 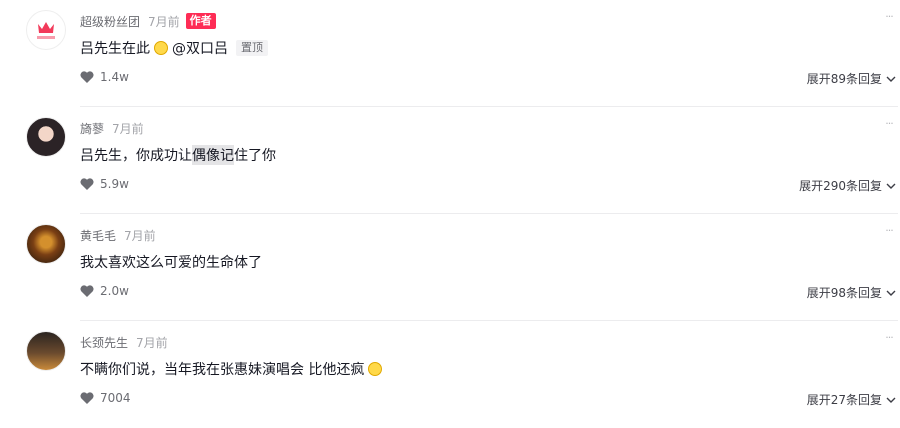 I want to click on expand-replies-button: 展开290条回复, so click(x=847, y=185).